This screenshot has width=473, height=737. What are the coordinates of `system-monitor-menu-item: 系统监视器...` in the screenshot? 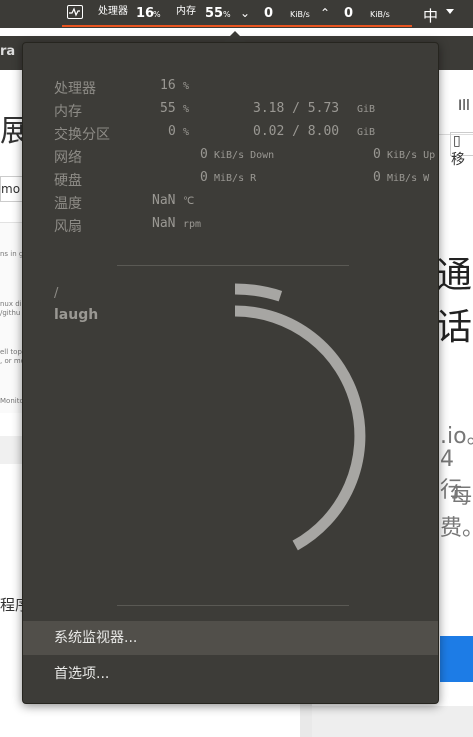 It's located at (230, 638).